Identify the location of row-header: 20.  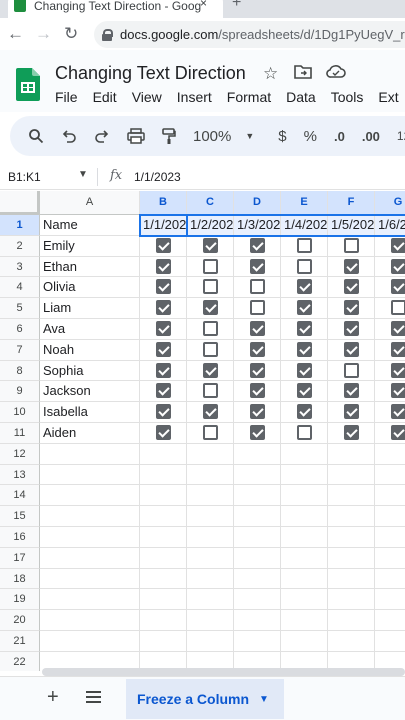
(20, 620).